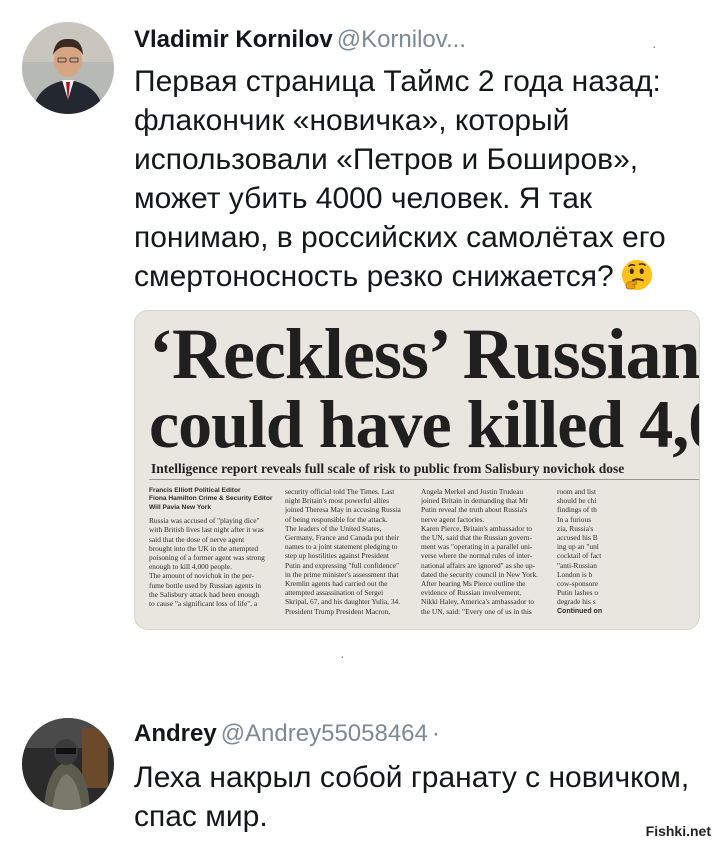  Describe the element at coordinates (577, 491) in the screenshot. I see `column-line: room and list` at that location.